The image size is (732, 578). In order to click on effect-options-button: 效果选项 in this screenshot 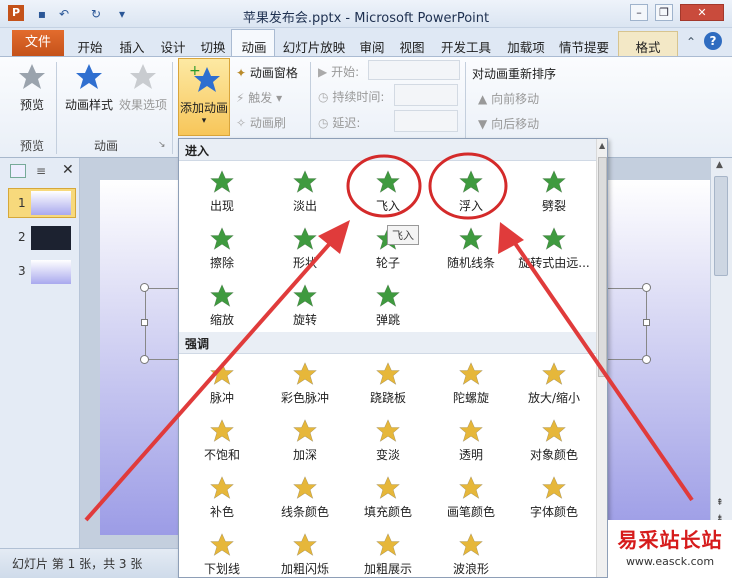, I will do `click(143, 92)`.